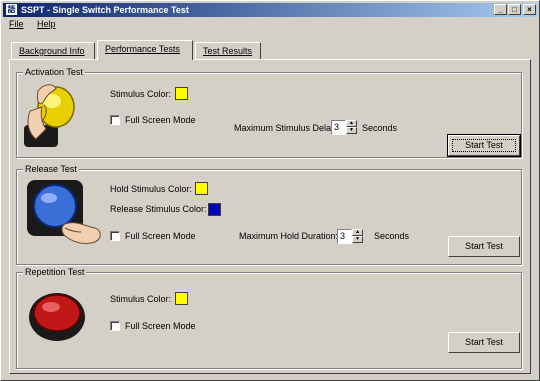  Describe the element at coordinates (105, 10) in the screenshot. I see `window-title: SSPT - Single Switch Performance Test` at that location.